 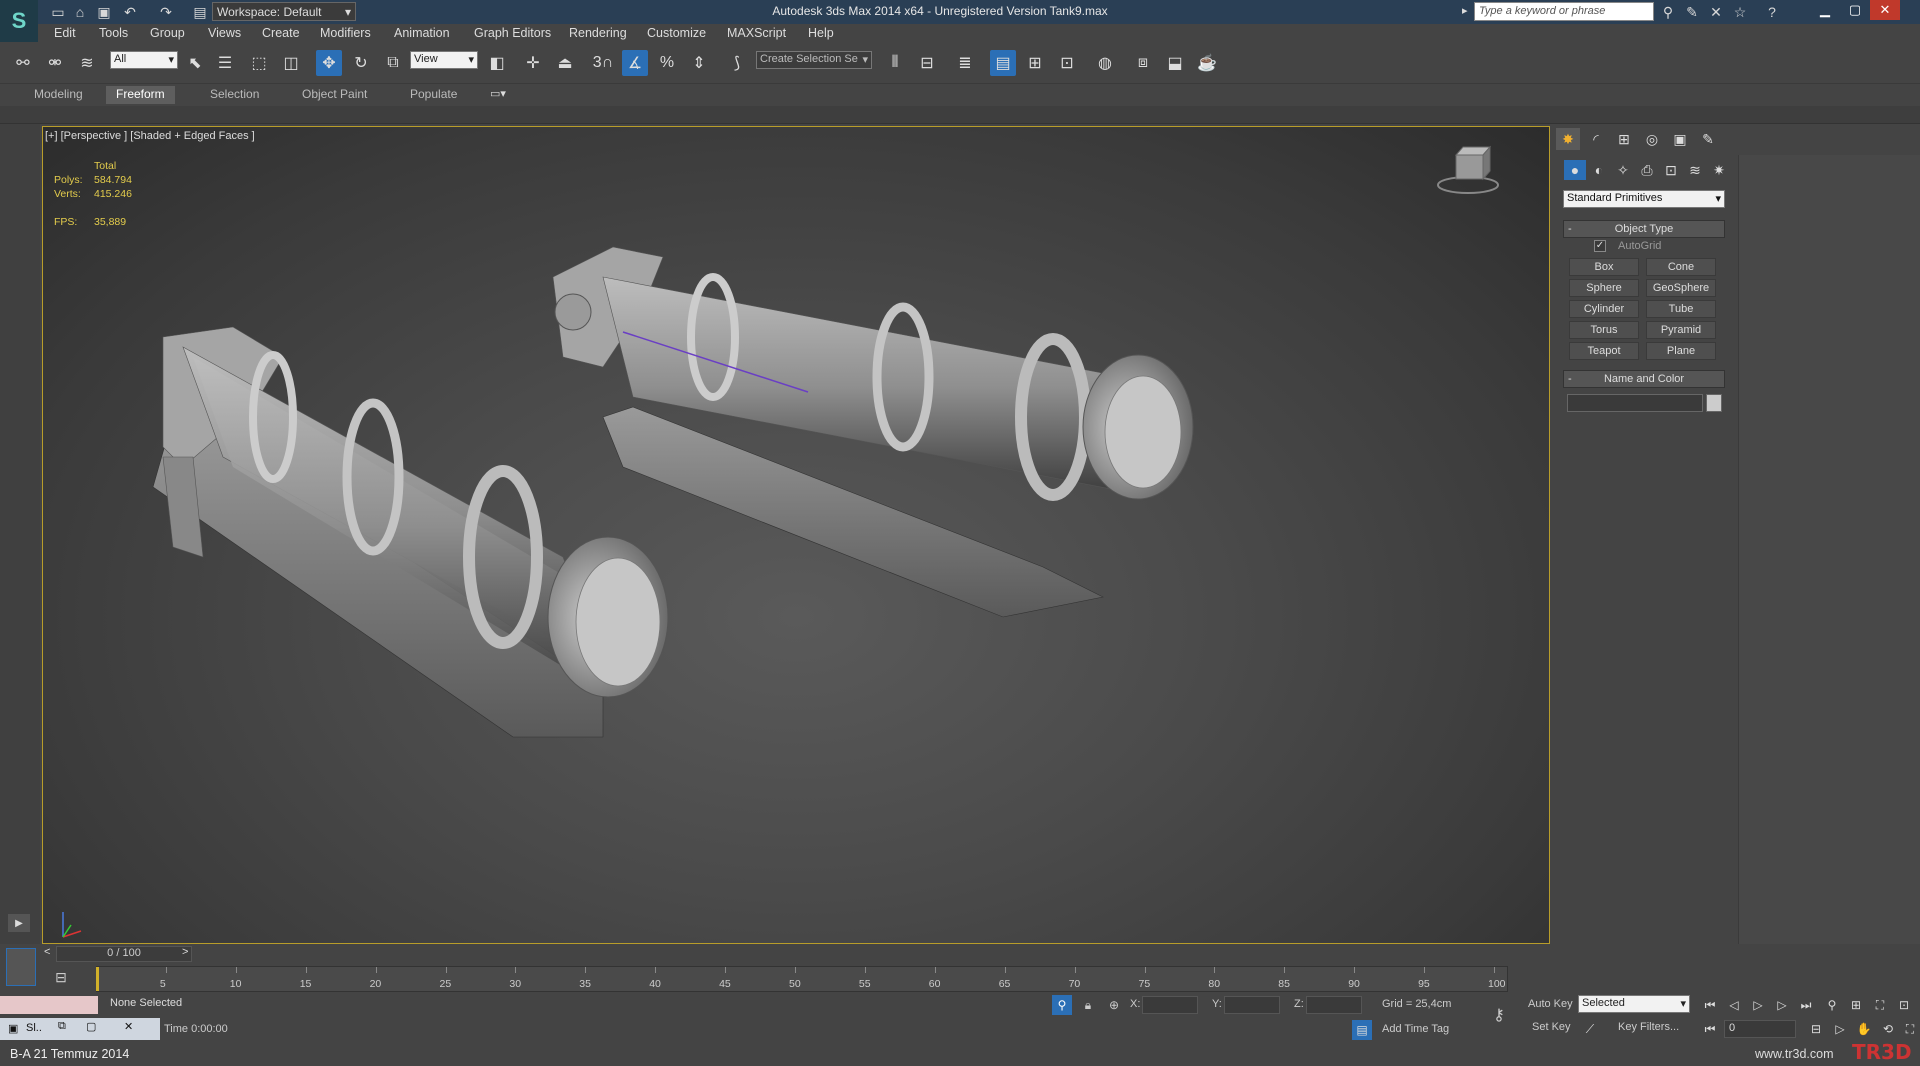 I want to click on orbit-icon: ⟲, so click(x=1888, y=1029).